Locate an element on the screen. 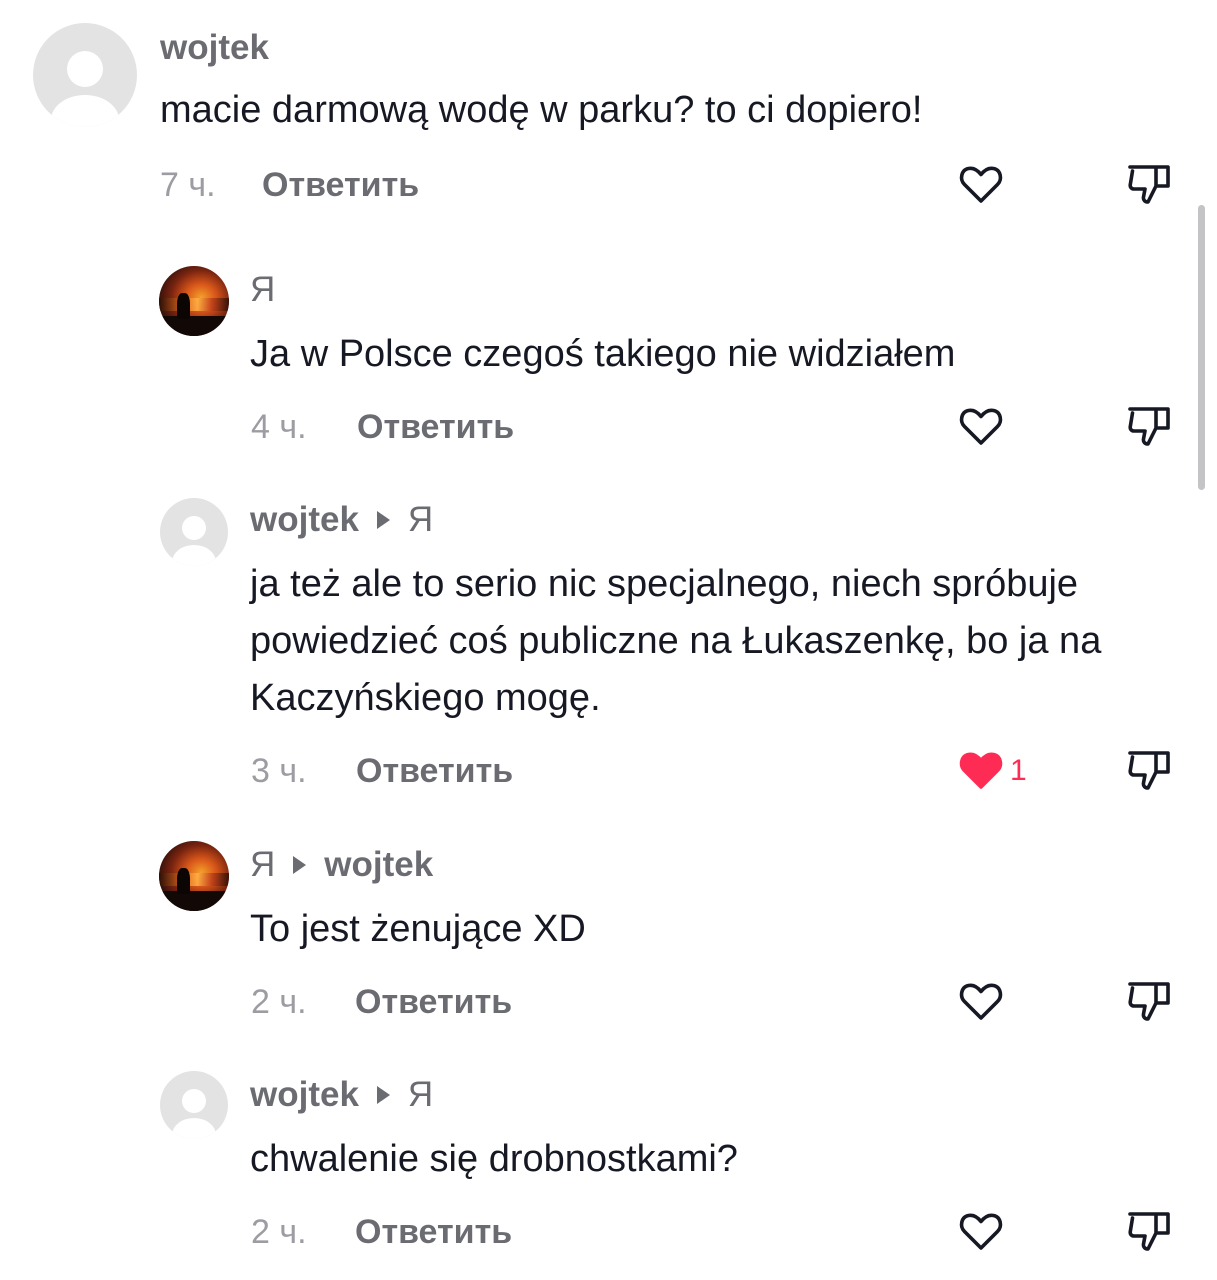  comment-text: chwalenie się drobnostkami? is located at coordinates (494, 1159).